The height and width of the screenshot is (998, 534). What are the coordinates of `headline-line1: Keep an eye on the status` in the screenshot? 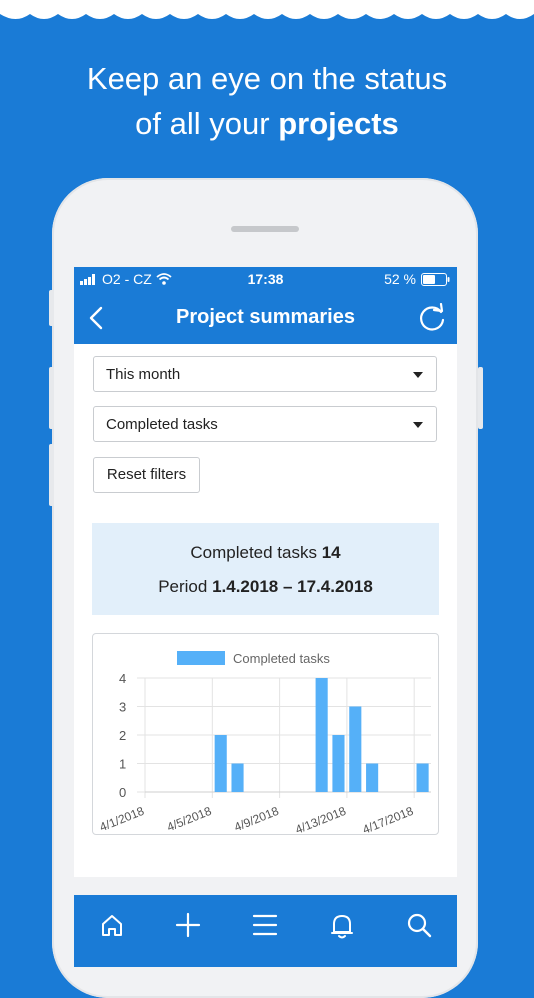 It's located at (267, 78).